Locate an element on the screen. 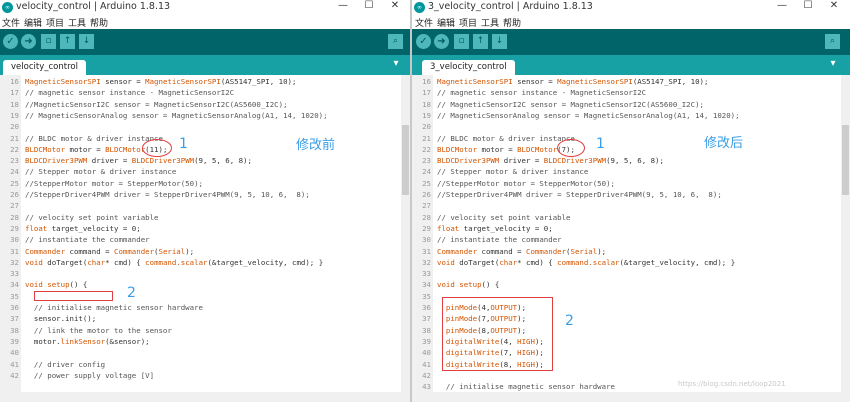 This screenshot has height=402, width=850. line-number: 39 is located at coordinates (14, 341).